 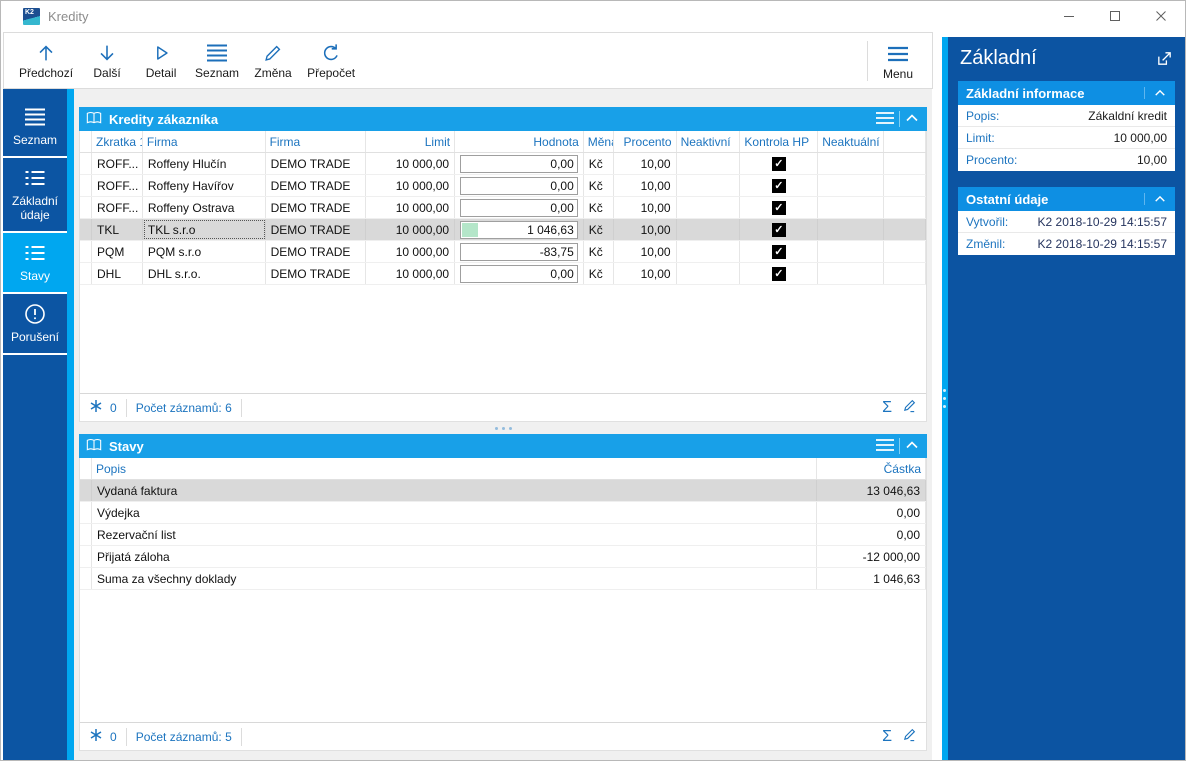 What do you see at coordinates (871, 468) in the screenshot?
I see `column-header-castka: Částka` at bounding box center [871, 468].